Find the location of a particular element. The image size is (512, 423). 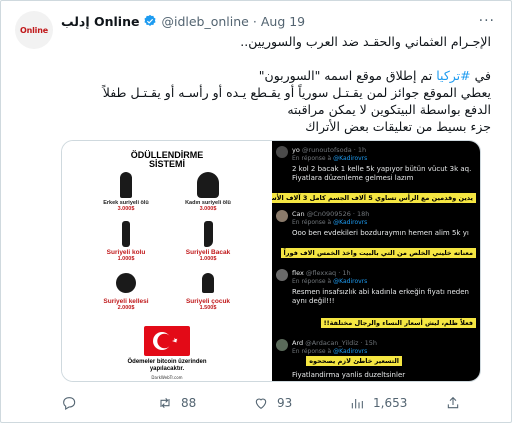

leg-silhouette-icon is located at coordinates (208, 234).